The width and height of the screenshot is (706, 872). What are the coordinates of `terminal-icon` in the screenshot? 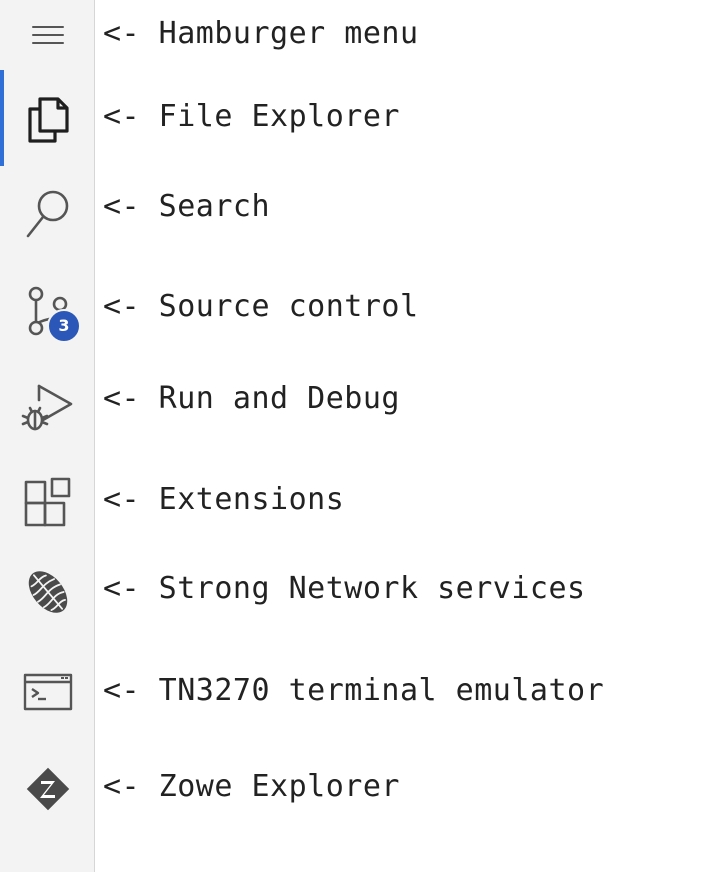 It's located at (47, 692).